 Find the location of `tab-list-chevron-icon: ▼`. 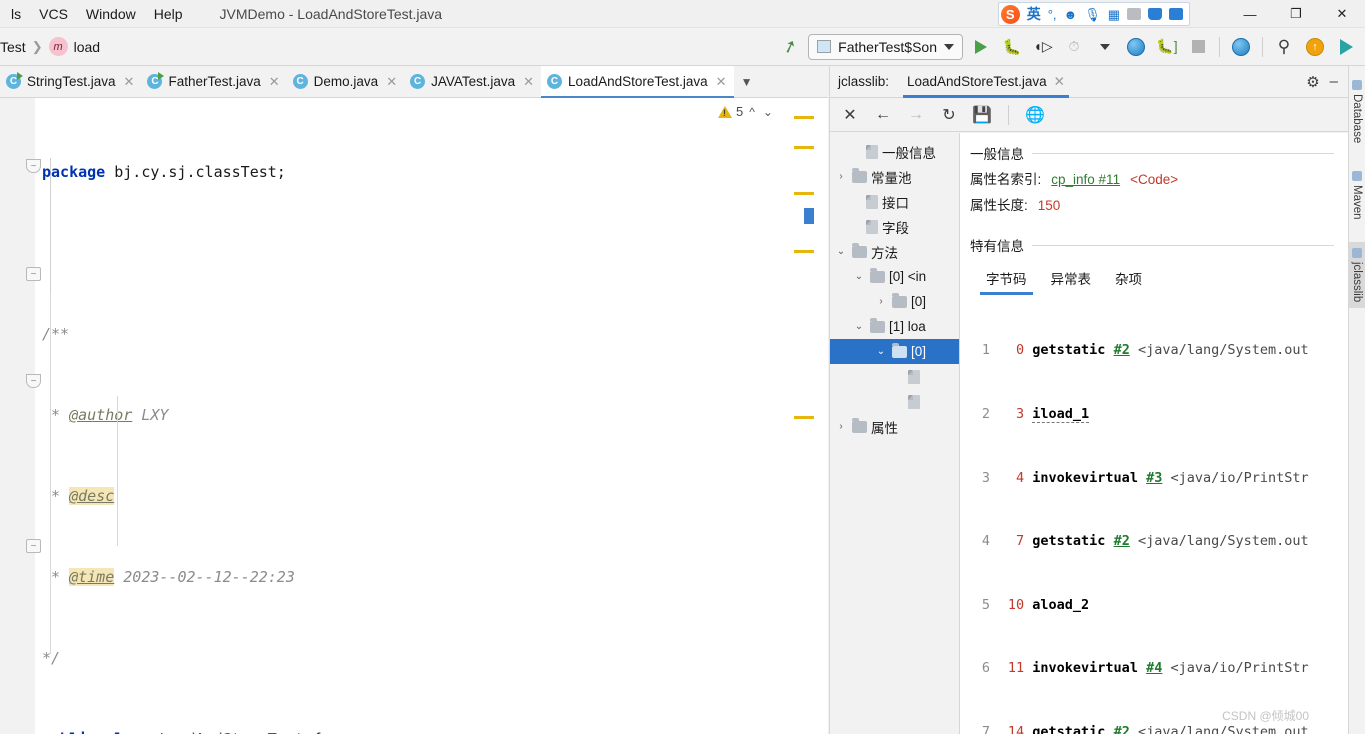

tab-list-chevron-icon: ▼ is located at coordinates (747, 81).